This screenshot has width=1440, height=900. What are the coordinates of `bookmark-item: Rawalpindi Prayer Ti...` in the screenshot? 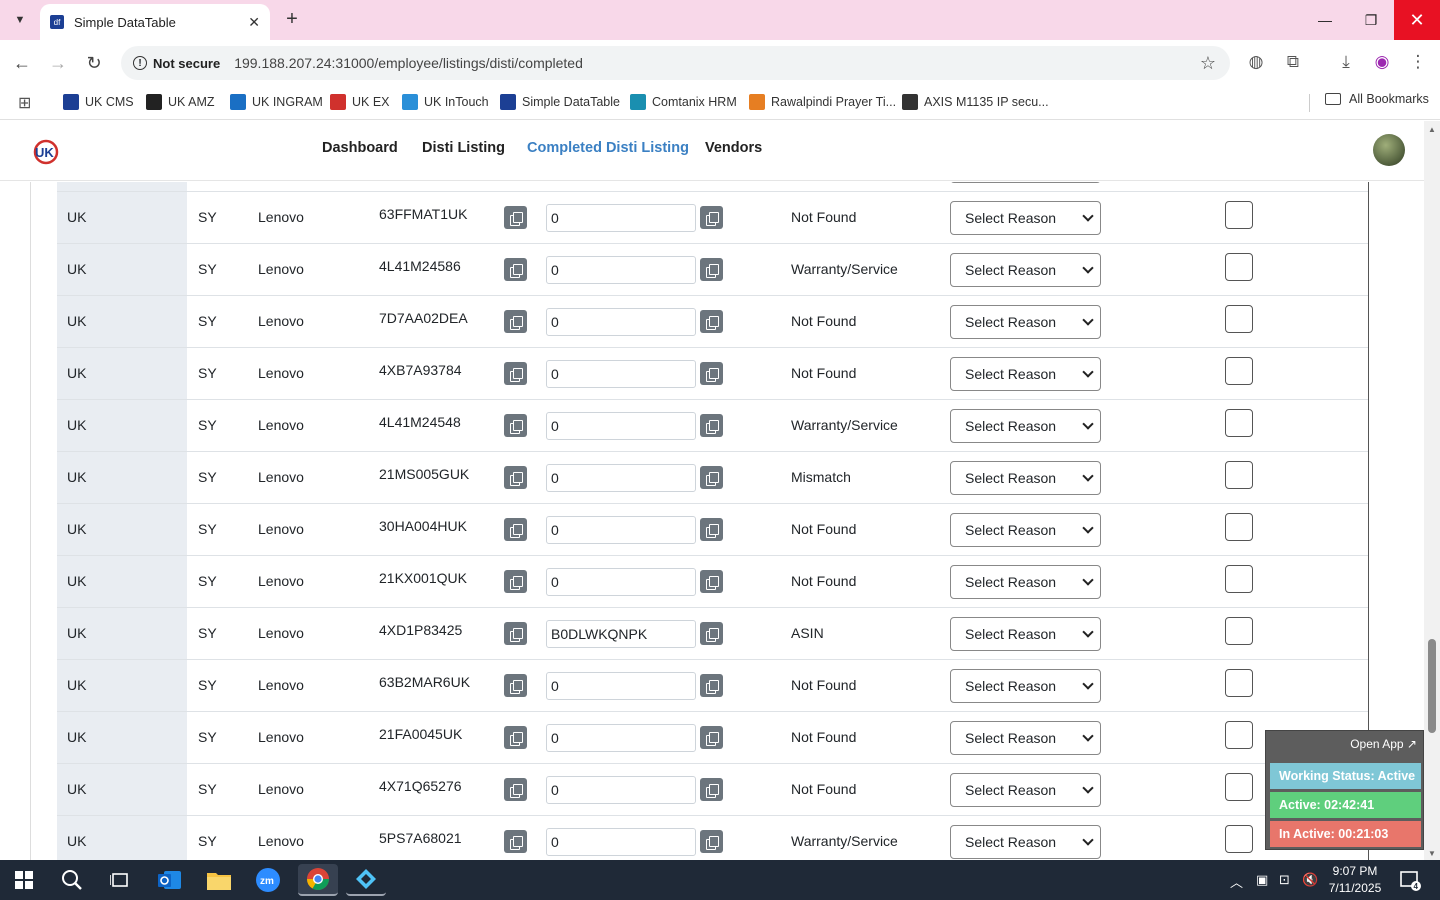 It's located at (822, 102).